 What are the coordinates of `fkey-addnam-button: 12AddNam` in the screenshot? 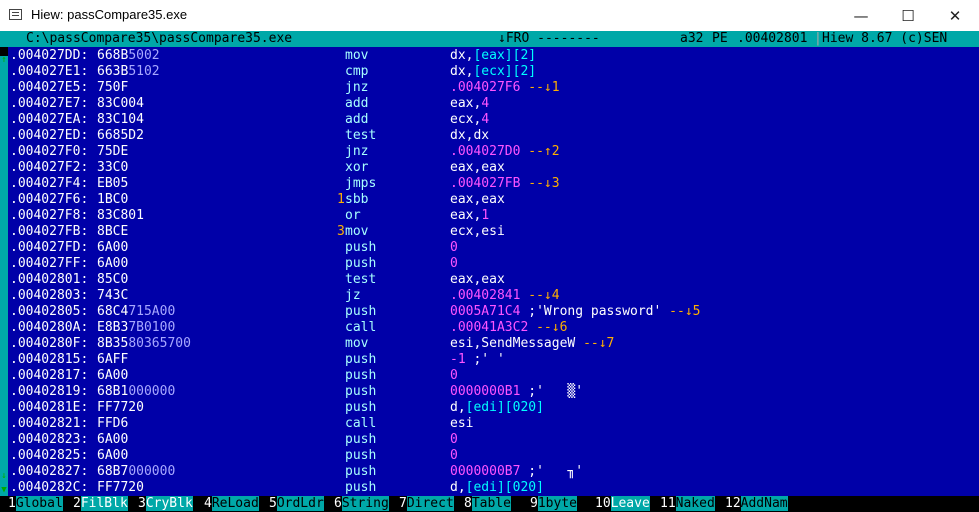 It's located at (756, 504).